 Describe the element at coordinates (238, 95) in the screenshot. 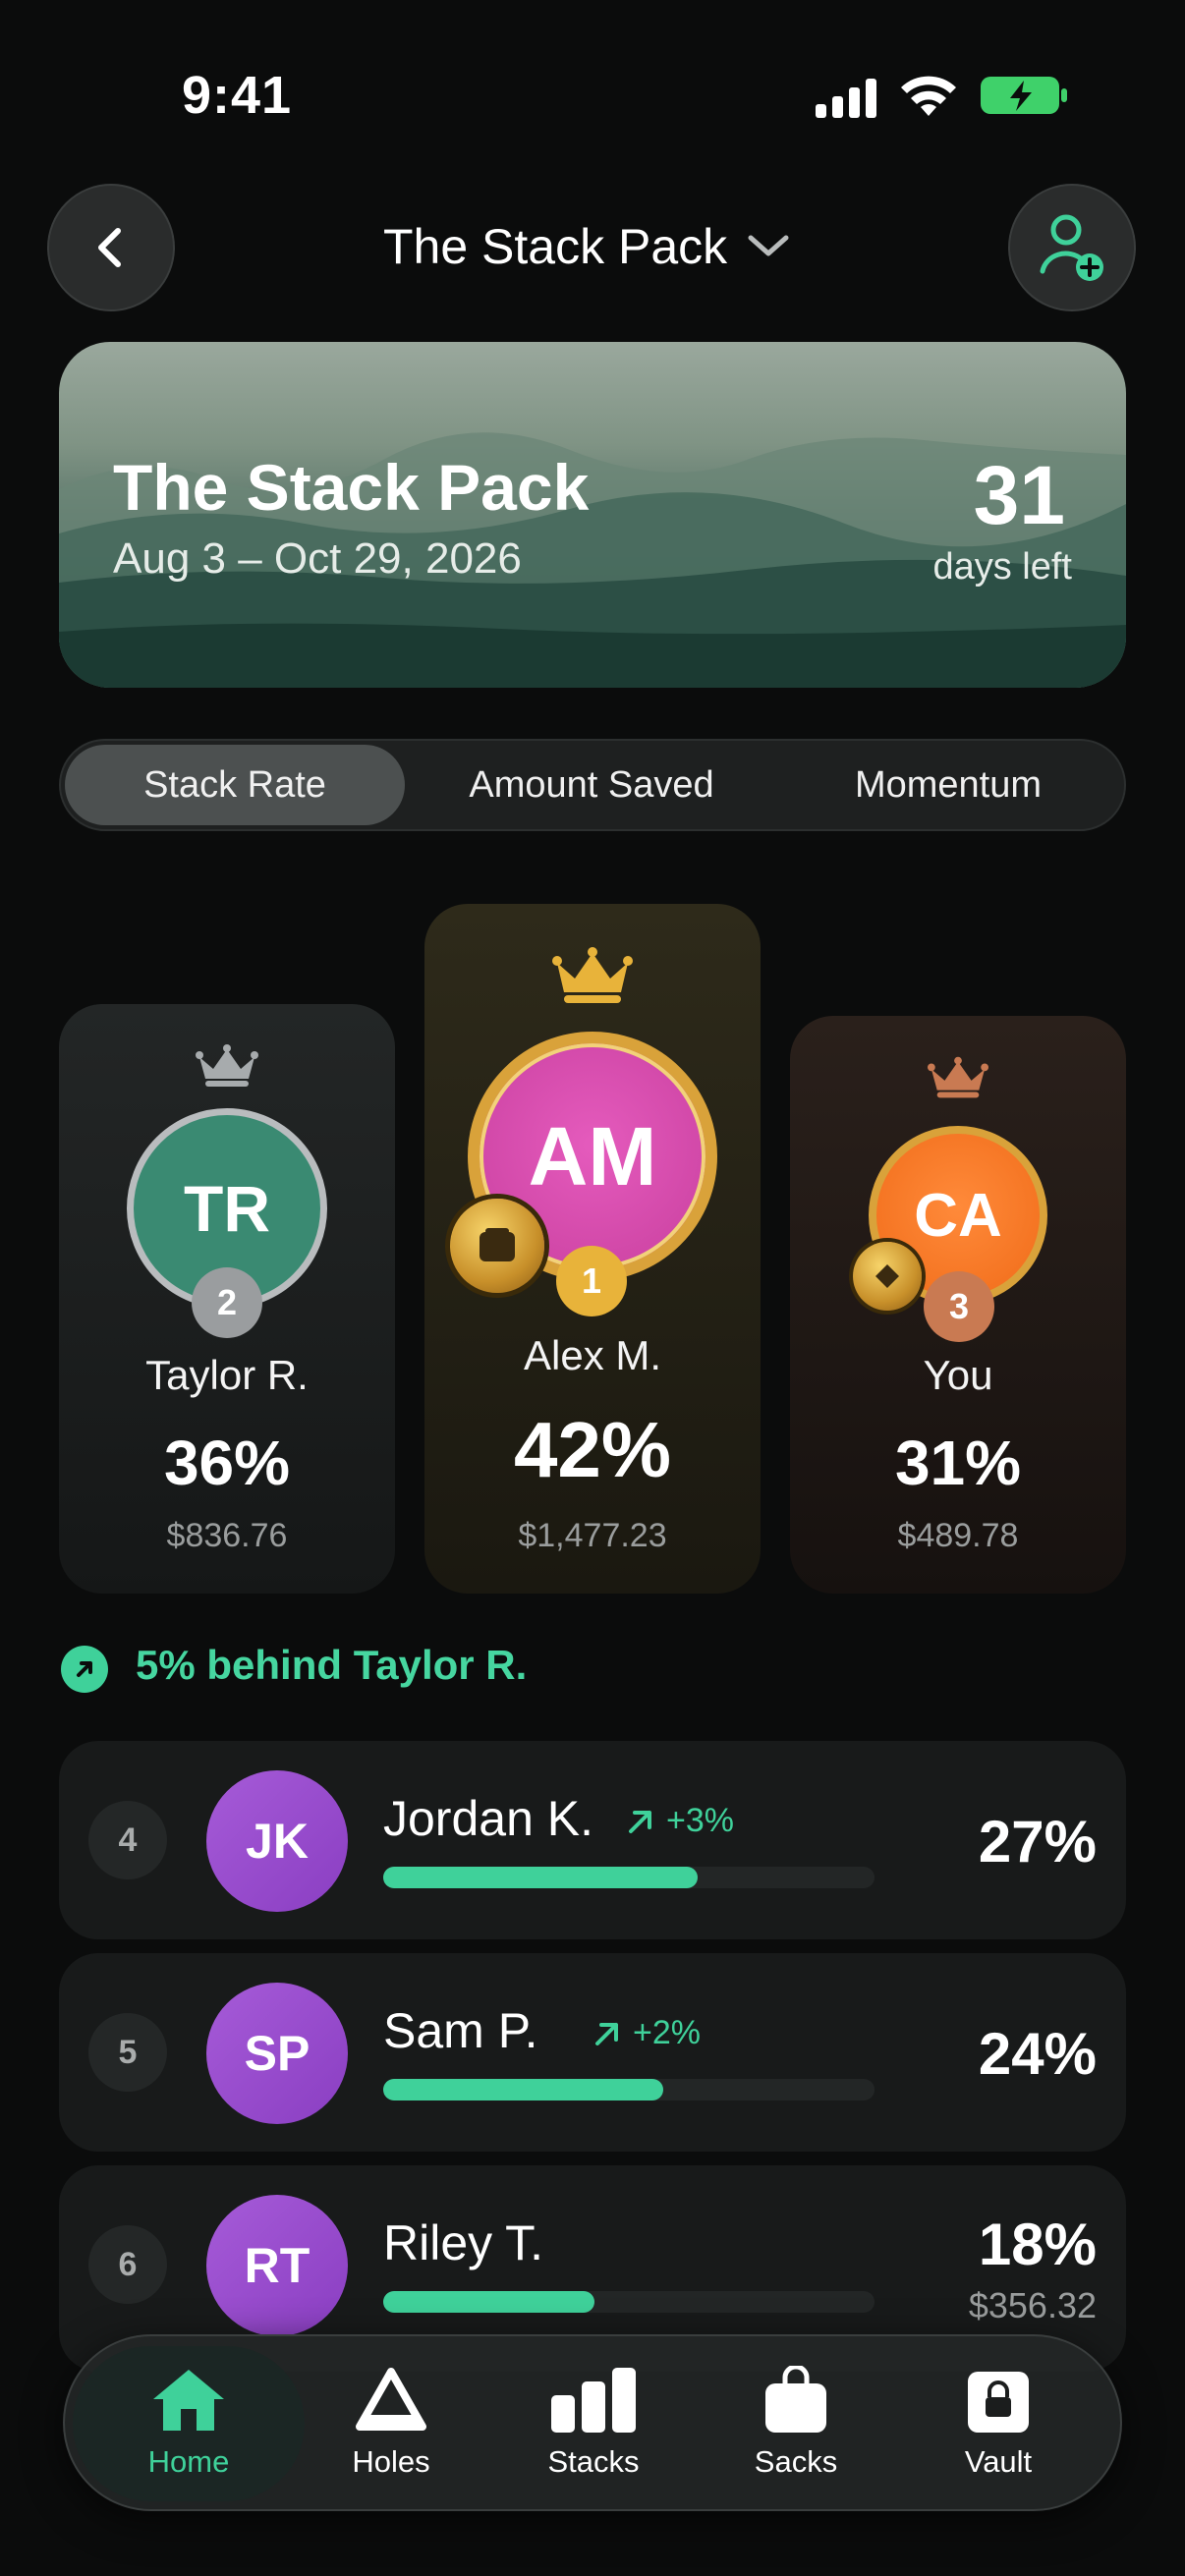

I see `status-time: 9:41` at that location.